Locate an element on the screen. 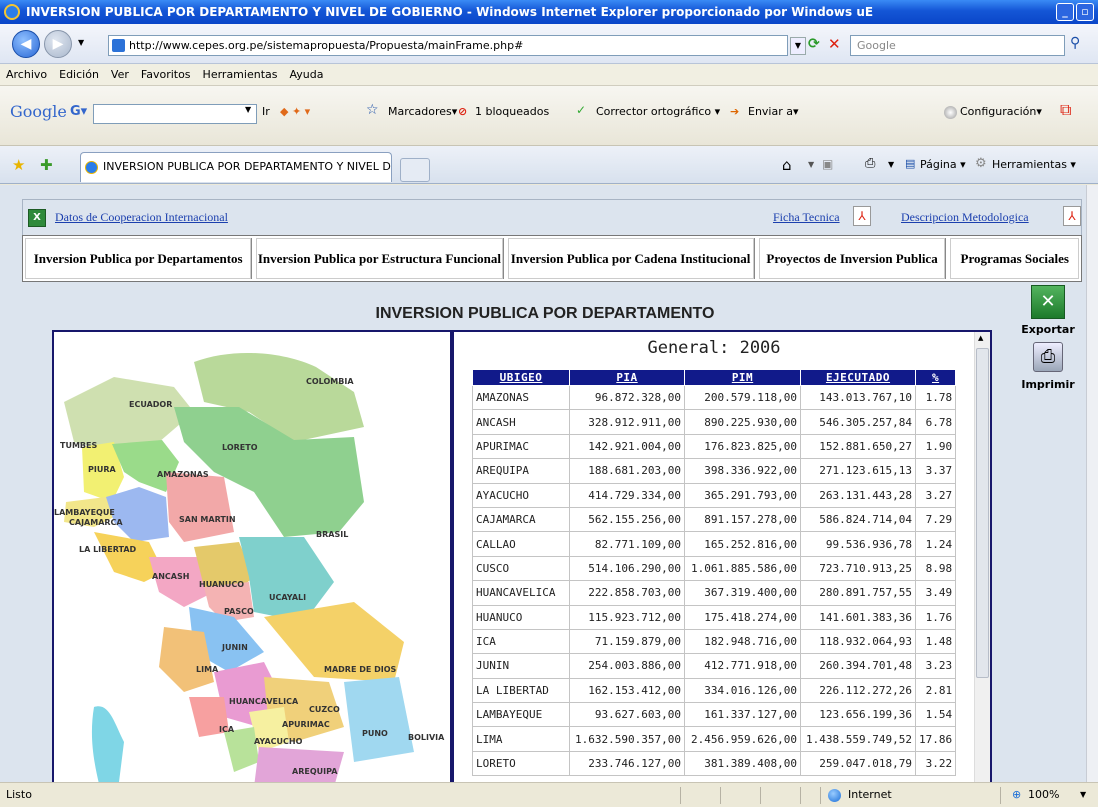 This screenshot has height=807, width=1098. print-label: Imprimir is located at coordinates (1048, 384).